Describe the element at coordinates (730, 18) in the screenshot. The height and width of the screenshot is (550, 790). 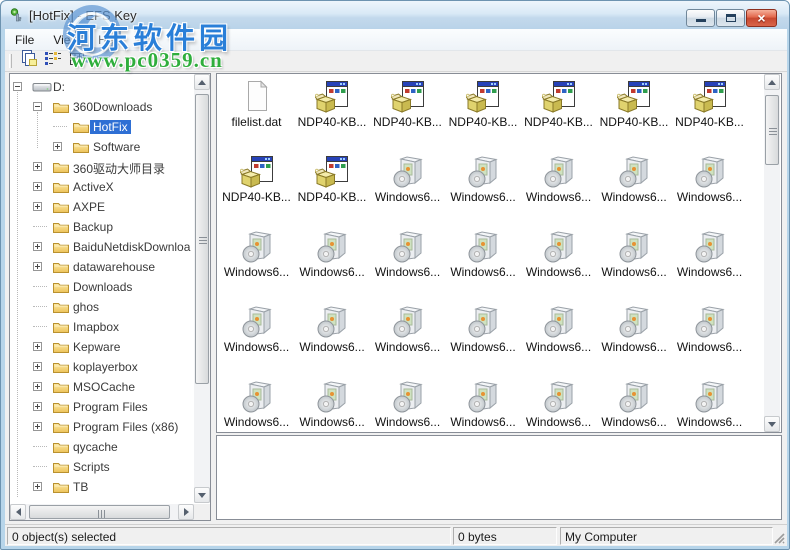
I see `maximize-button` at that location.